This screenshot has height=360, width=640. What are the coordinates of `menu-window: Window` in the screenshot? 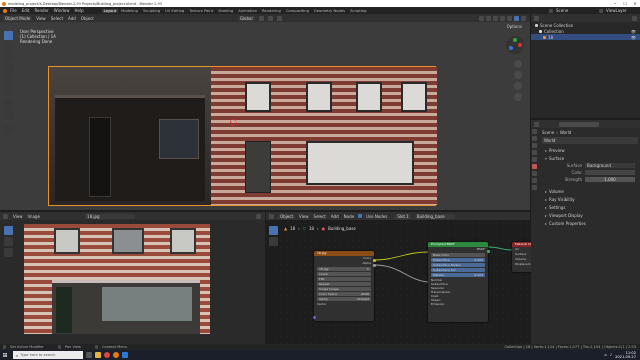 It's located at (62, 10).